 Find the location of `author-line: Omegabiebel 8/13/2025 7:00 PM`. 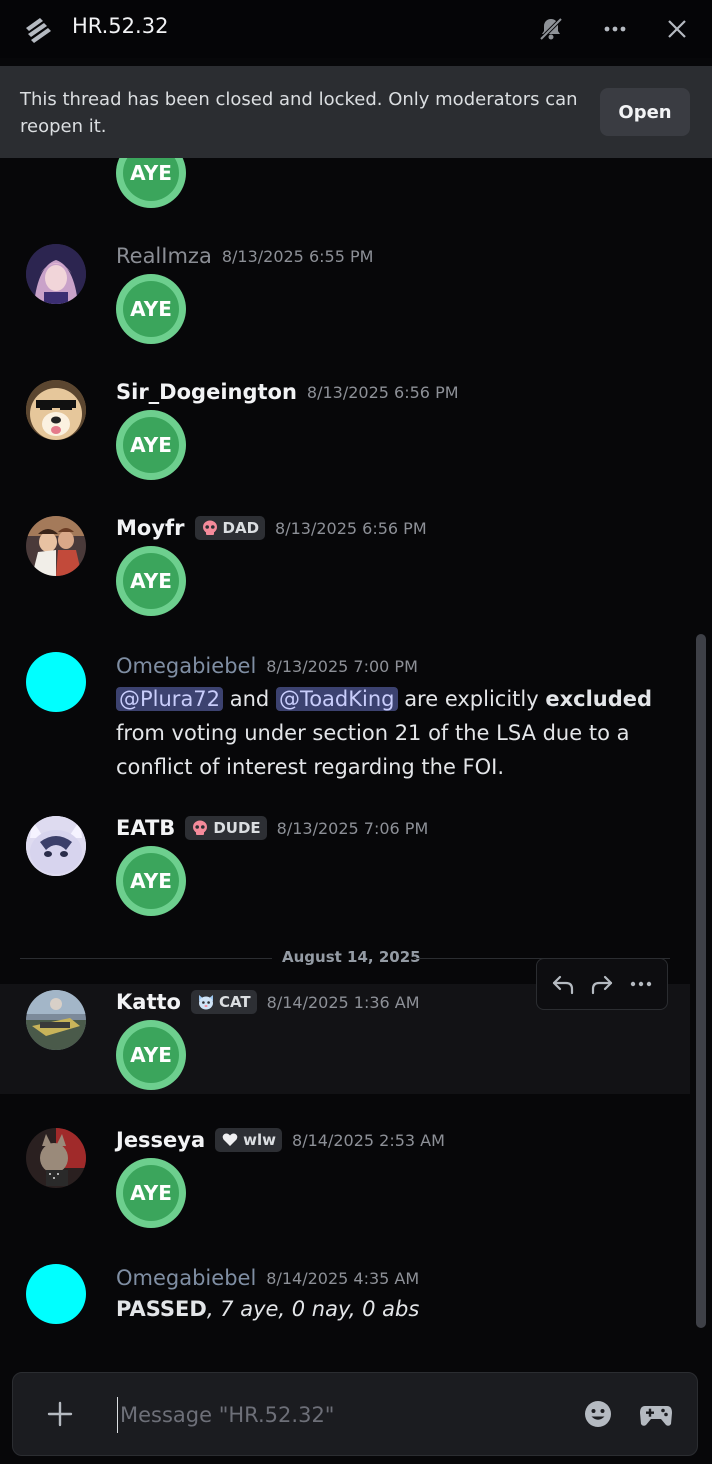

author-line: Omegabiebel 8/13/2025 7:00 PM is located at coordinates (267, 666).